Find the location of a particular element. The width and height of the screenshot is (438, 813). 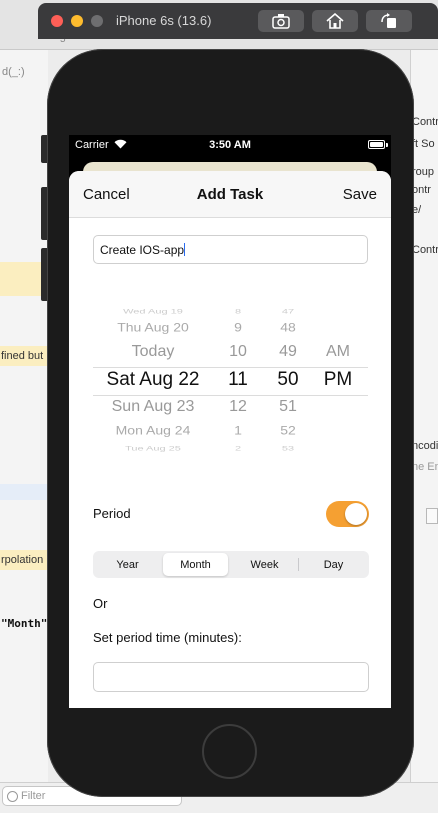

period-toggle is located at coordinates (347, 514).